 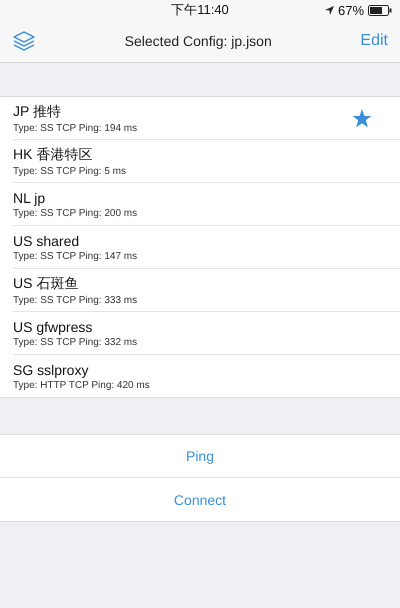 What do you see at coordinates (75, 300) in the screenshot?
I see `server-detail: Type: SS TCP Ping: 333 ms` at bounding box center [75, 300].